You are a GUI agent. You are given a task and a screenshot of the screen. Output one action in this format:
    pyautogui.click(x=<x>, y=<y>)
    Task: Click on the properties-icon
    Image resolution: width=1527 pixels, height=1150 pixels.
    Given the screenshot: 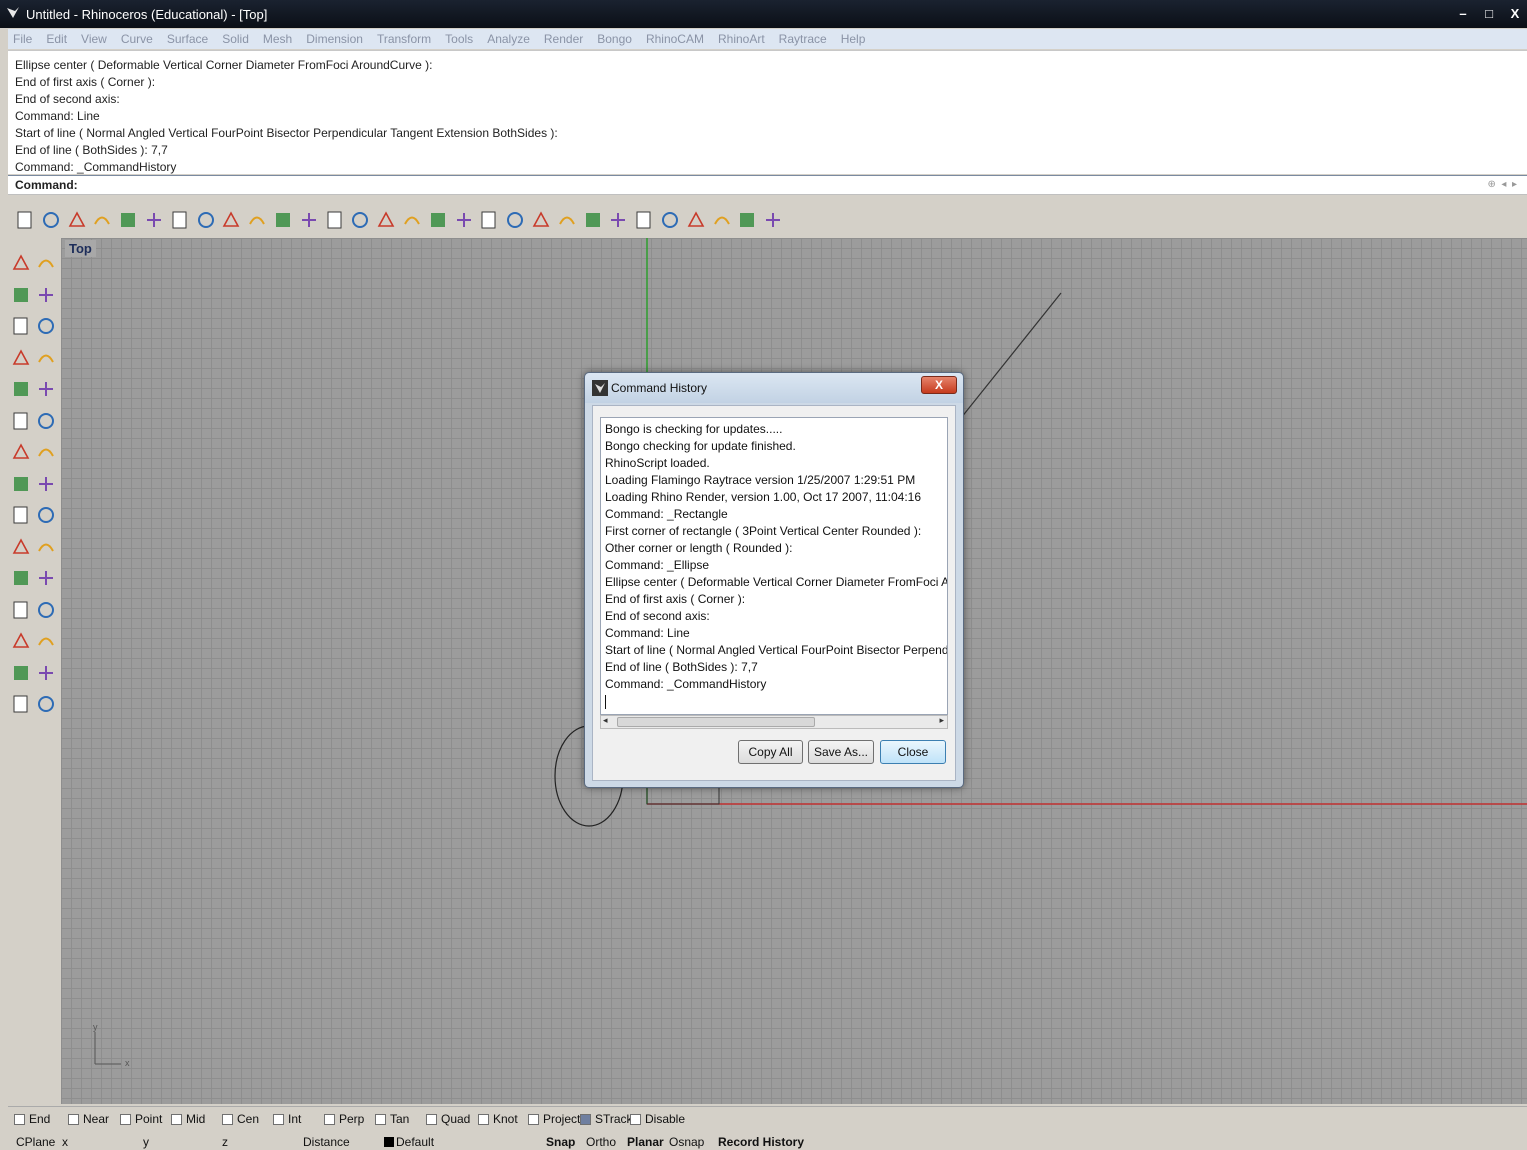 What is the action you would take?
    pyautogui.click(x=128, y=220)
    